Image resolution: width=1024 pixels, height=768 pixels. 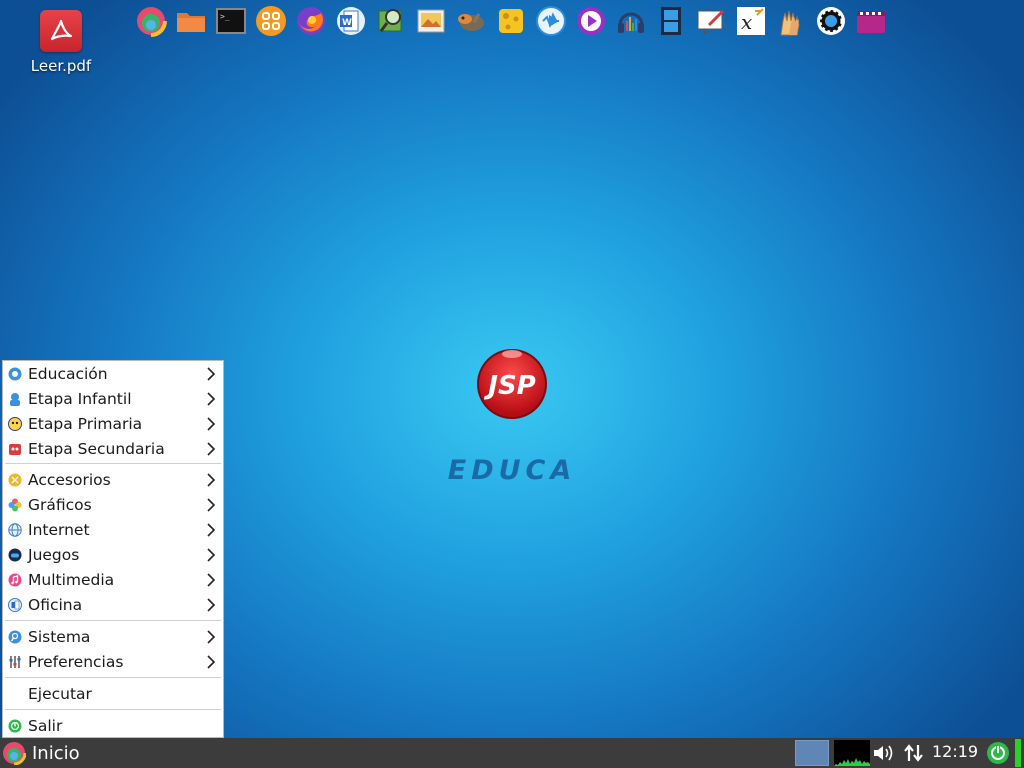 What do you see at coordinates (151, 21) in the screenshot?
I see `multicolor-ring-icon` at bounding box center [151, 21].